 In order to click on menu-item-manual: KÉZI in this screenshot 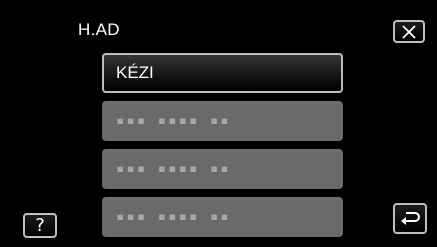, I will do `click(222, 73)`.